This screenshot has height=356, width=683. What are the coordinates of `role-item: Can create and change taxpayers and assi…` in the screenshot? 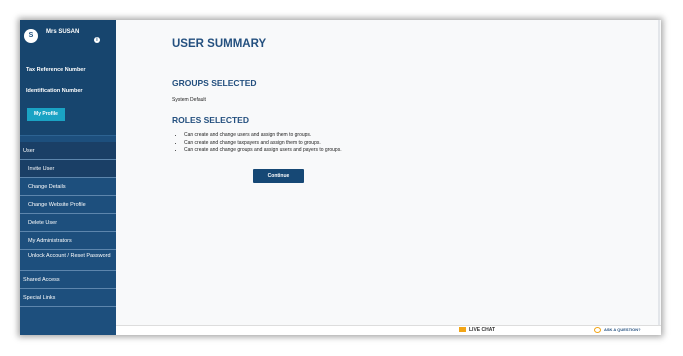 It's located at (263, 143).